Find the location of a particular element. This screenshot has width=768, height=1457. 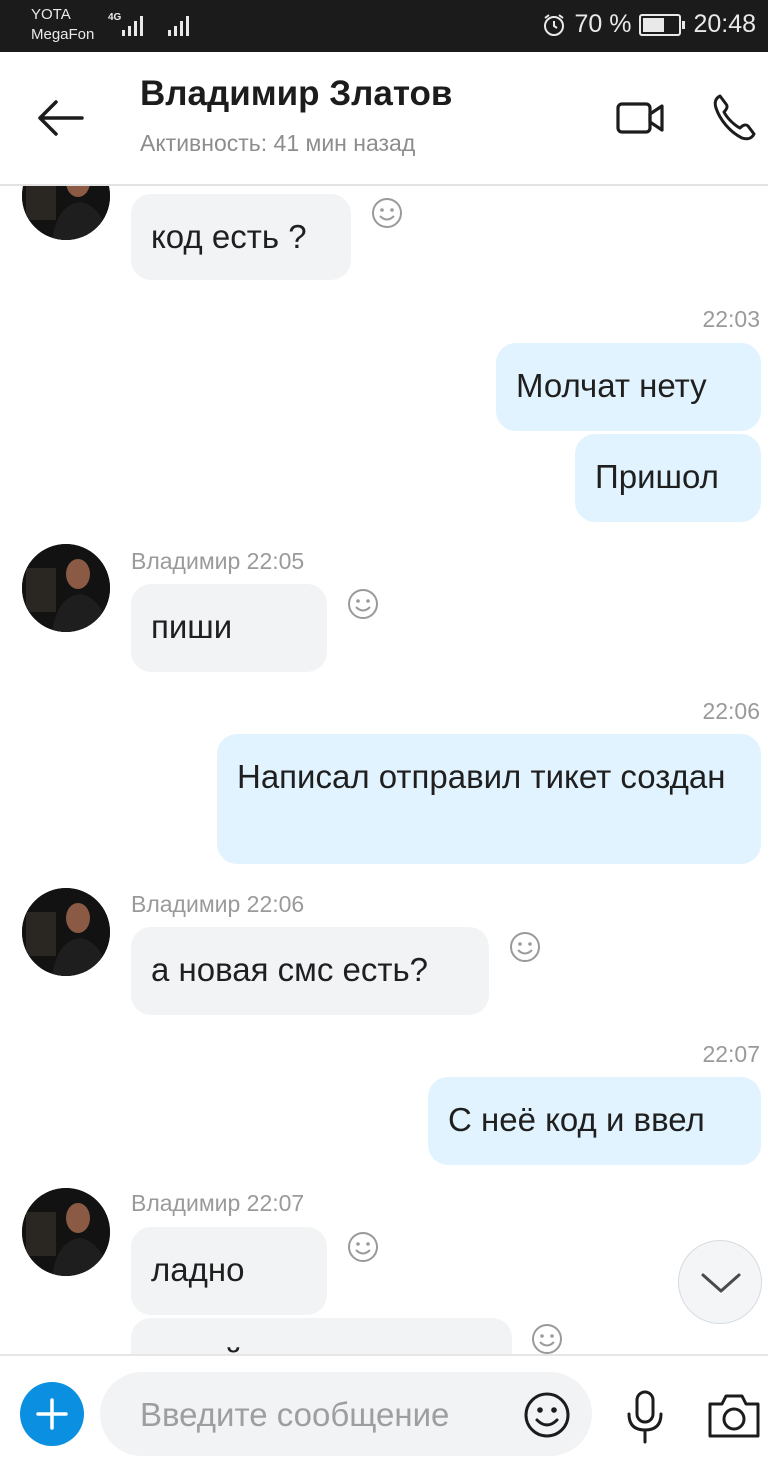

message-meta: Владимир 22:05 is located at coordinates (217, 561).